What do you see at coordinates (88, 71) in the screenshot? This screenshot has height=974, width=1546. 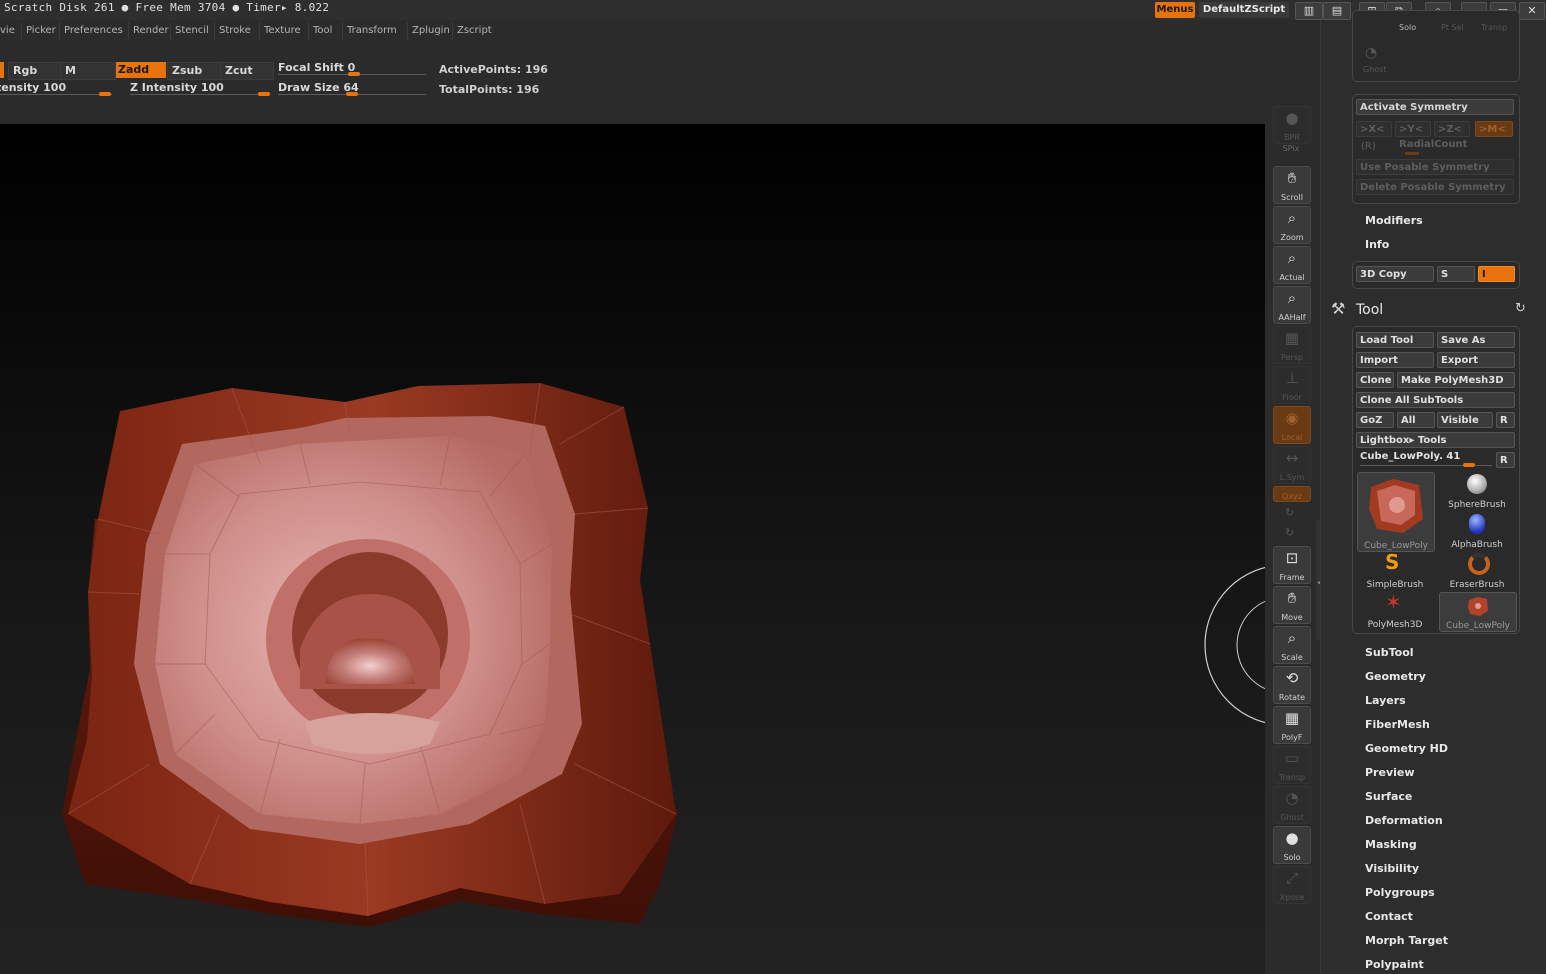 I see `m-button: M` at bounding box center [88, 71].